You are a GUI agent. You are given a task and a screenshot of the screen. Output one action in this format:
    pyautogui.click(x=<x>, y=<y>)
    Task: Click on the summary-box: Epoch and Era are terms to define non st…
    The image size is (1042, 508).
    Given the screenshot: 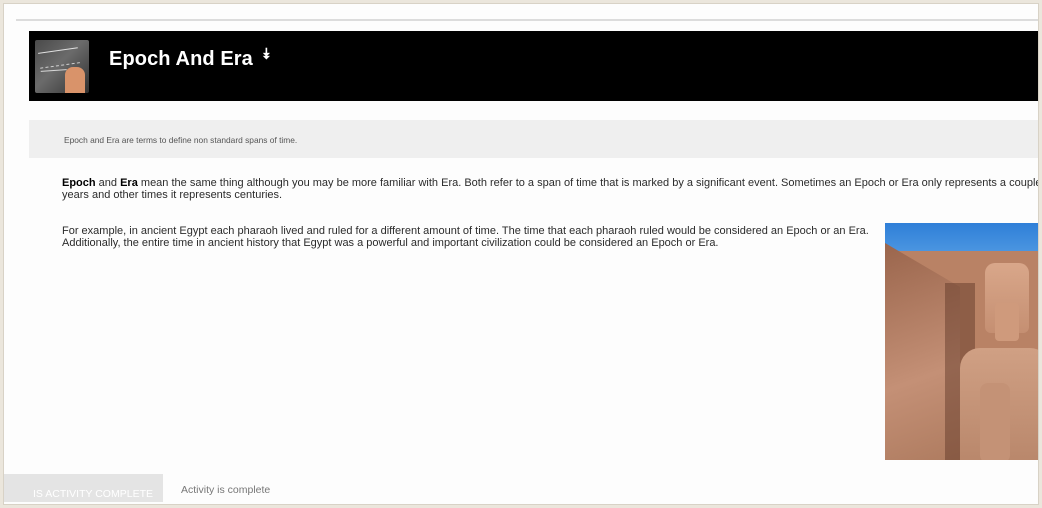 What is the action you would take?
    pyautogui.click(x=533, y=139)
    